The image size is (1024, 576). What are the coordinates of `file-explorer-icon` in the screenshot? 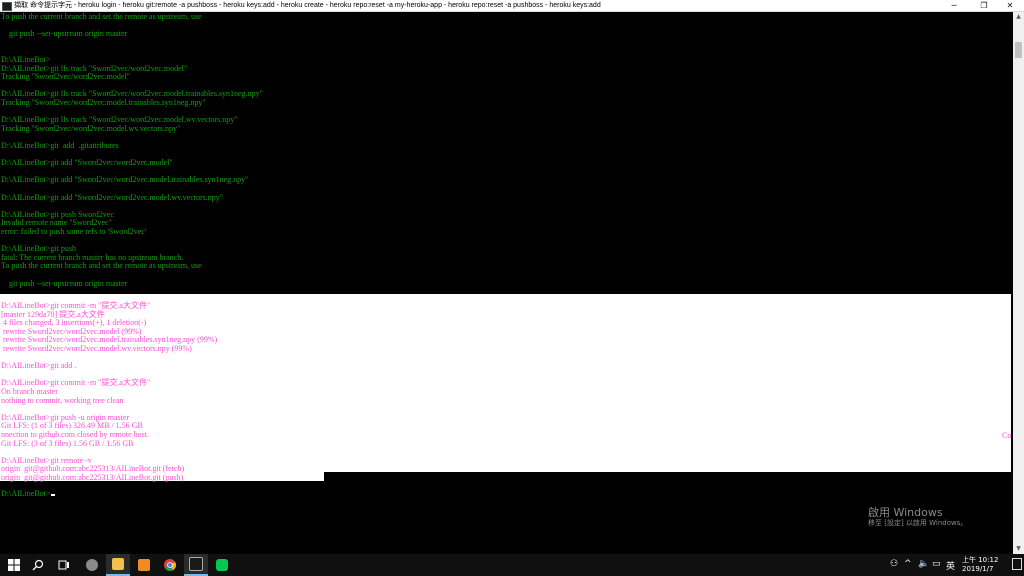 It's located at (118, 564).